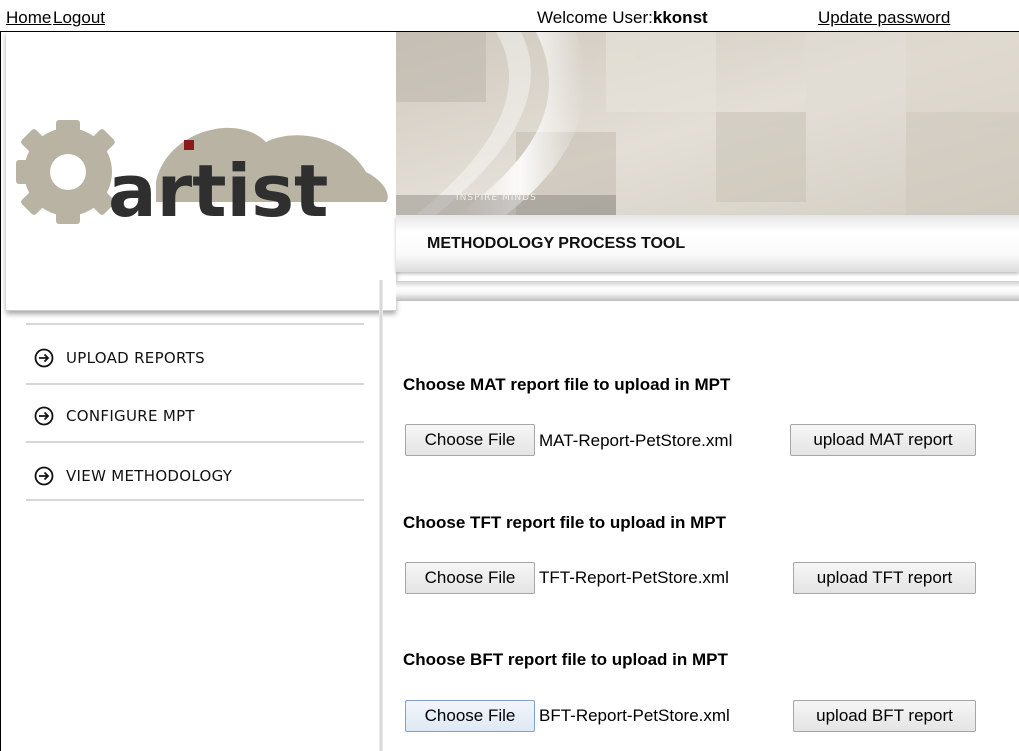 This screenshot has height=751, width=1019. Describe the element at coordinates (567, 384) in the screenshot. I see `section-title: Choose MAT report file to upload in MPT` at that location.